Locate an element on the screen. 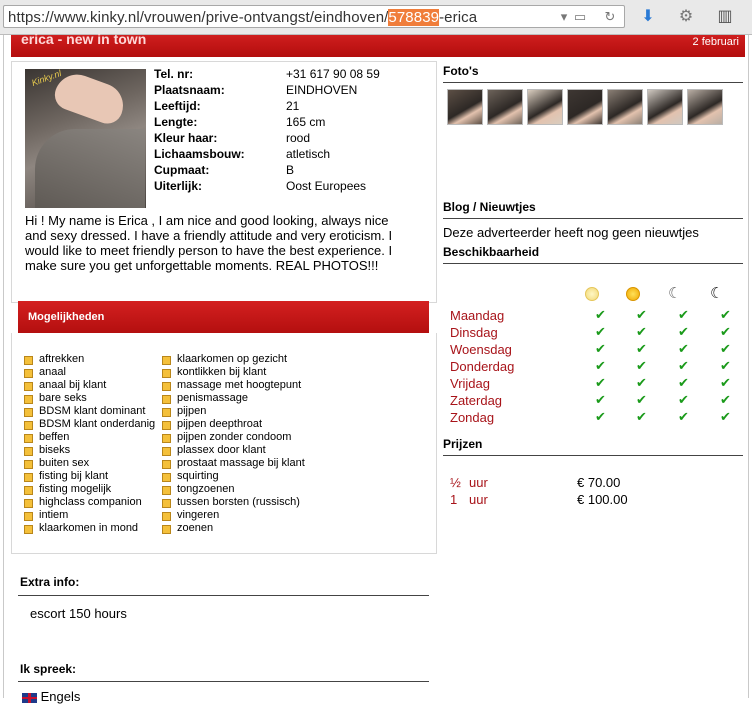  service-label: aftrekken is located at coordinates (62, 359).